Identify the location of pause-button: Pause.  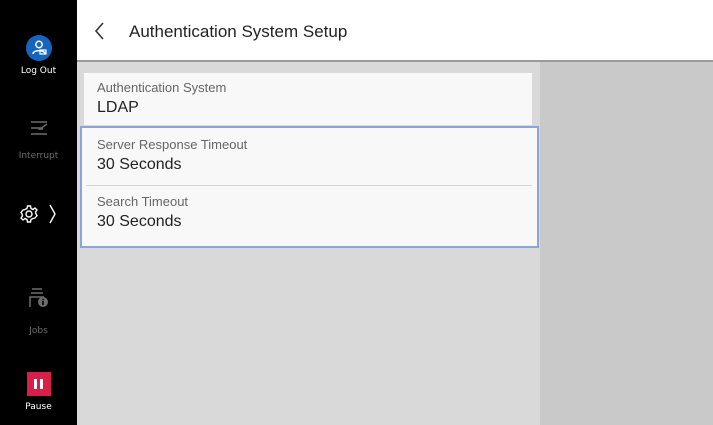
(38, 392).